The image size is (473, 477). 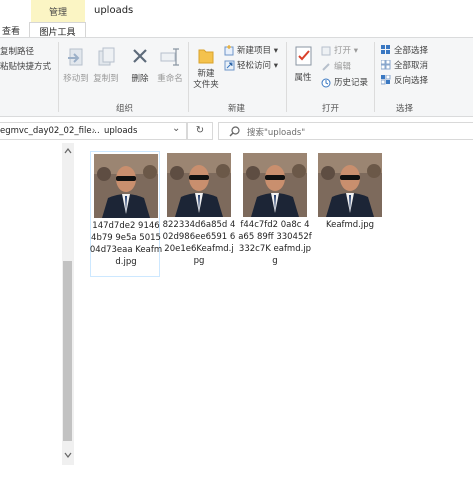 I want to click on file-item: Keafmd.jpg, so click(x=350, y=214).